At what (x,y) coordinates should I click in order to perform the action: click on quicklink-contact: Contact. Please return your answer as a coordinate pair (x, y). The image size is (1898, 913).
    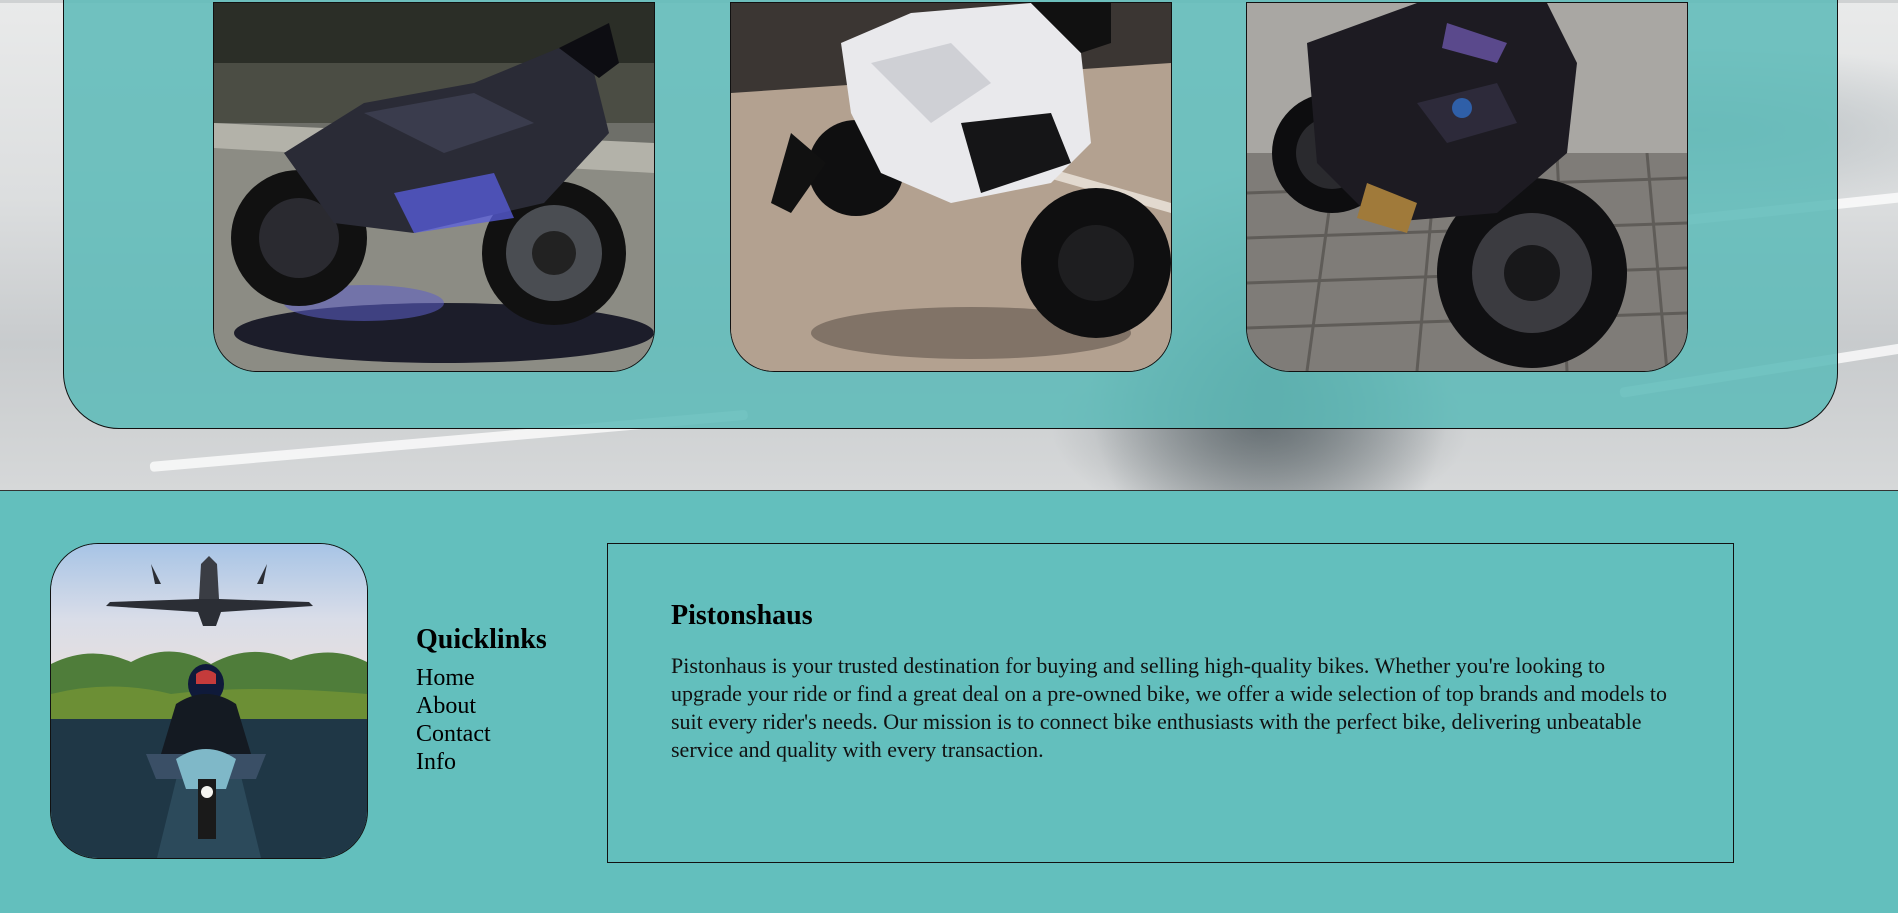
    Looking at the image, I should click on (481, 734).